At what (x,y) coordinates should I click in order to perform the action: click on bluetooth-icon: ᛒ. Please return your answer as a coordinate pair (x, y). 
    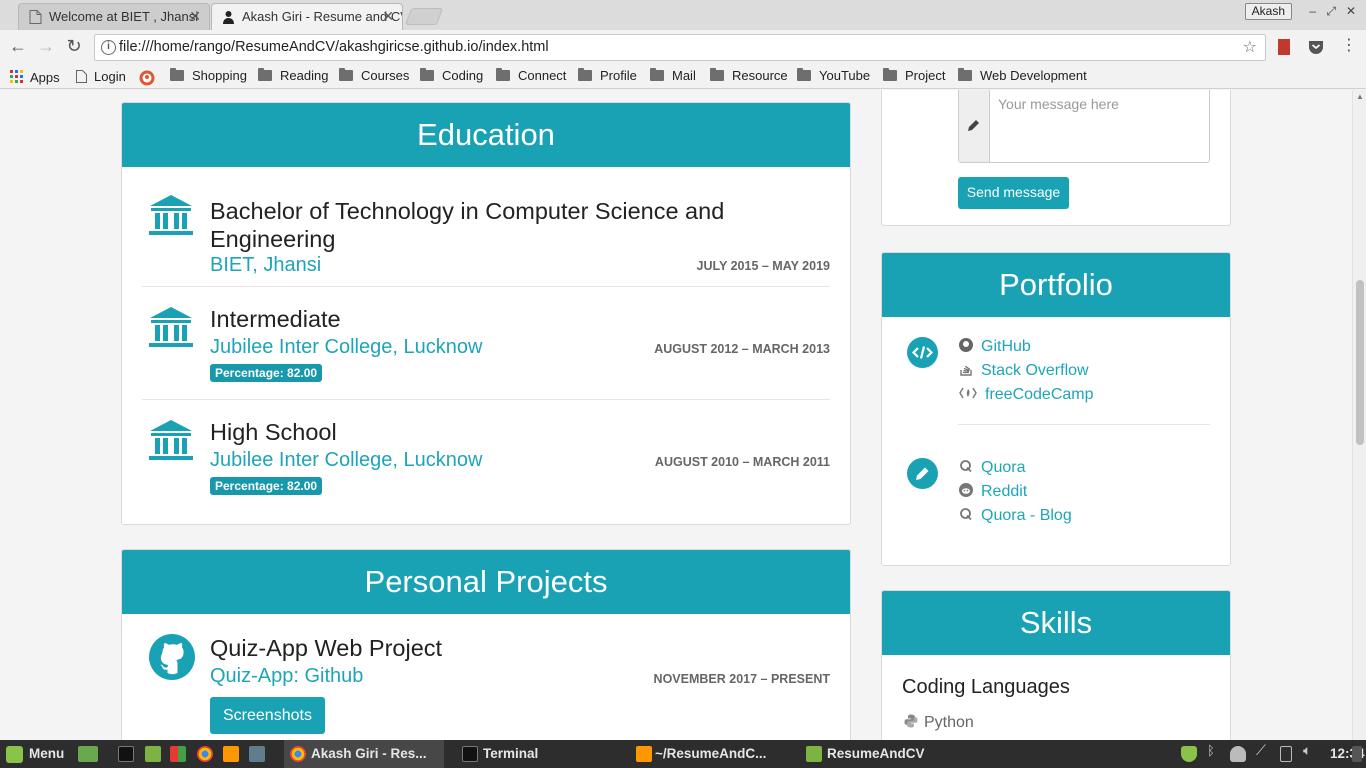
    Looking at the image, I should click on (1213, 751).